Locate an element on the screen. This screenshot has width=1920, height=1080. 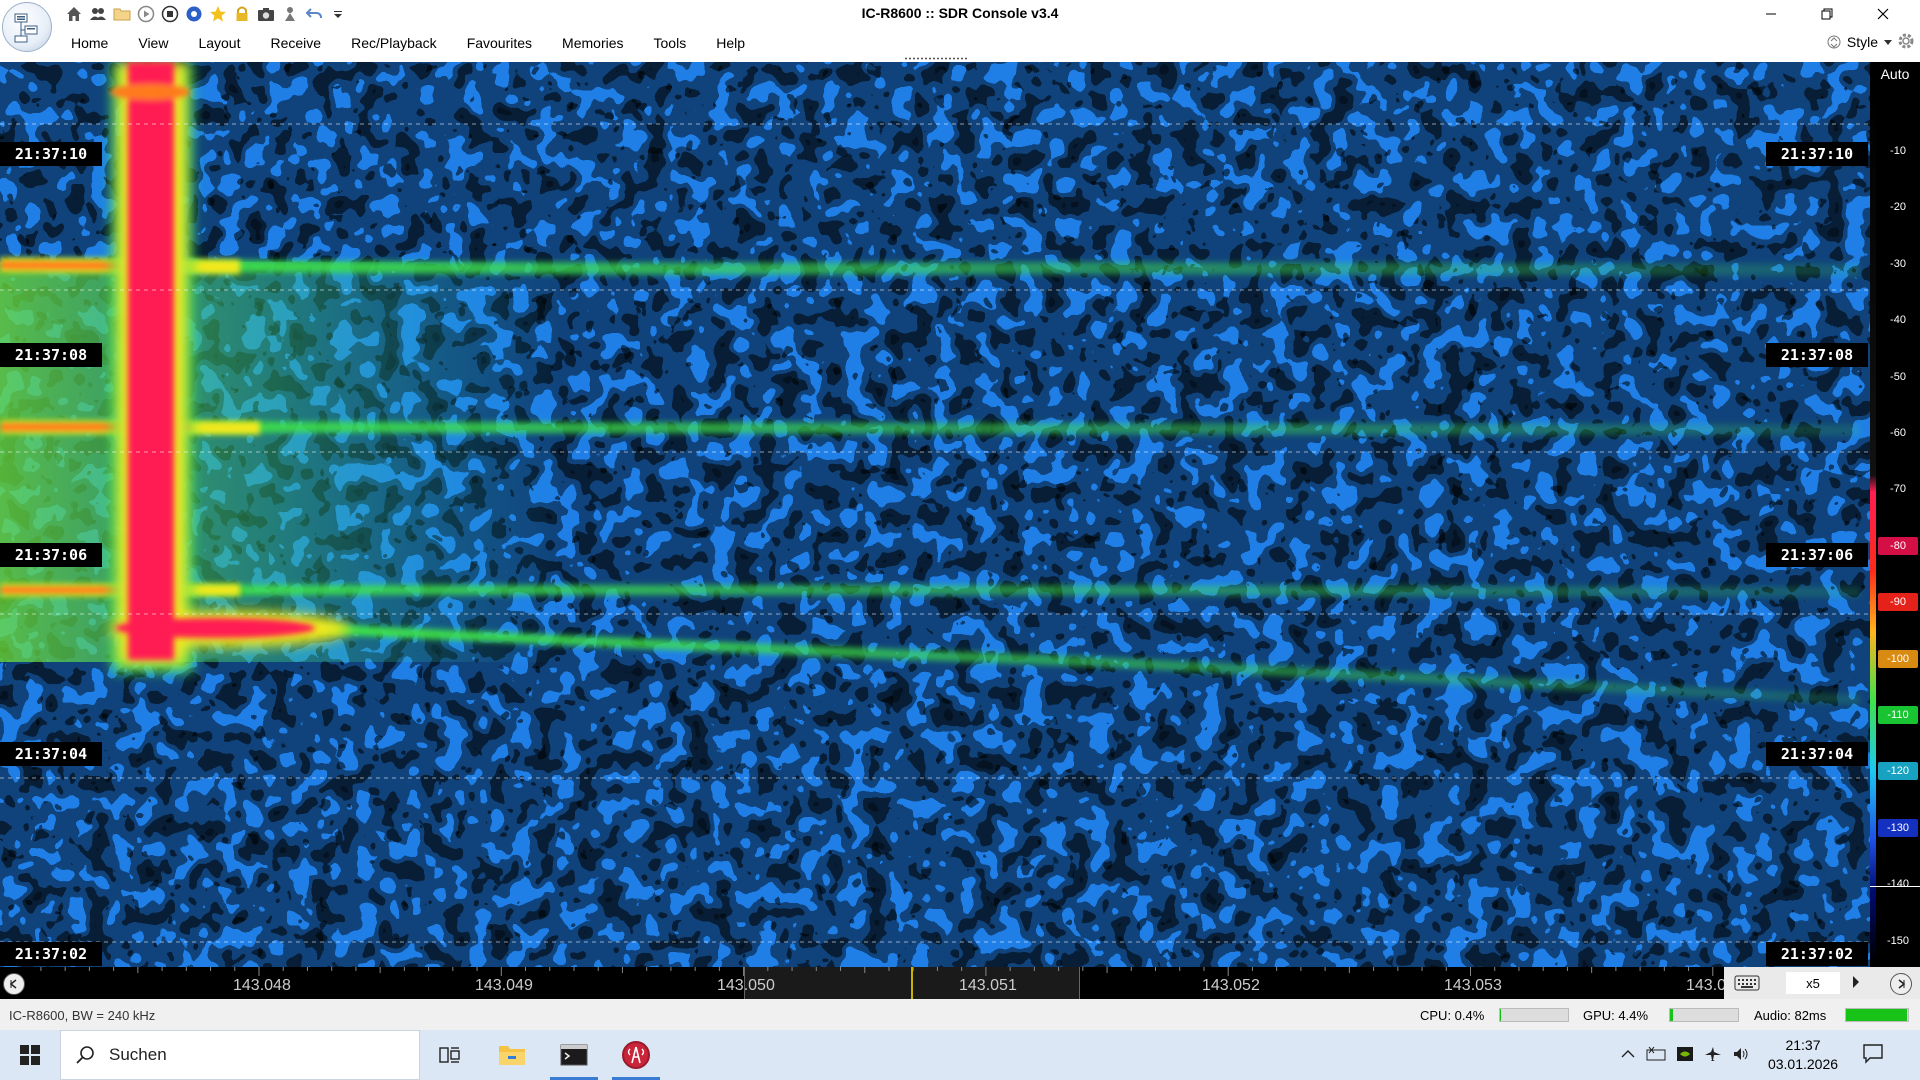
menu-help: Help is located at coordinates (730, 43).